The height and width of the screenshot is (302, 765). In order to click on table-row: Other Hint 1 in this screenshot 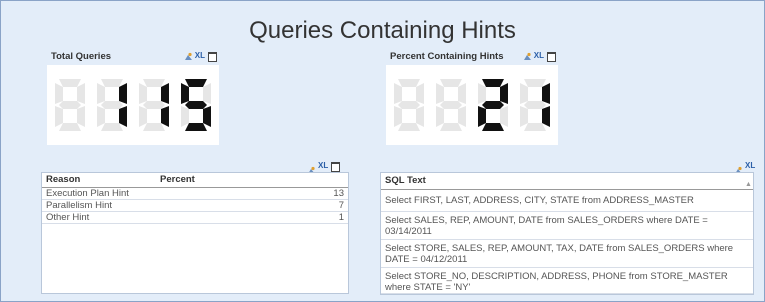, I will do `click(195, 218)`.